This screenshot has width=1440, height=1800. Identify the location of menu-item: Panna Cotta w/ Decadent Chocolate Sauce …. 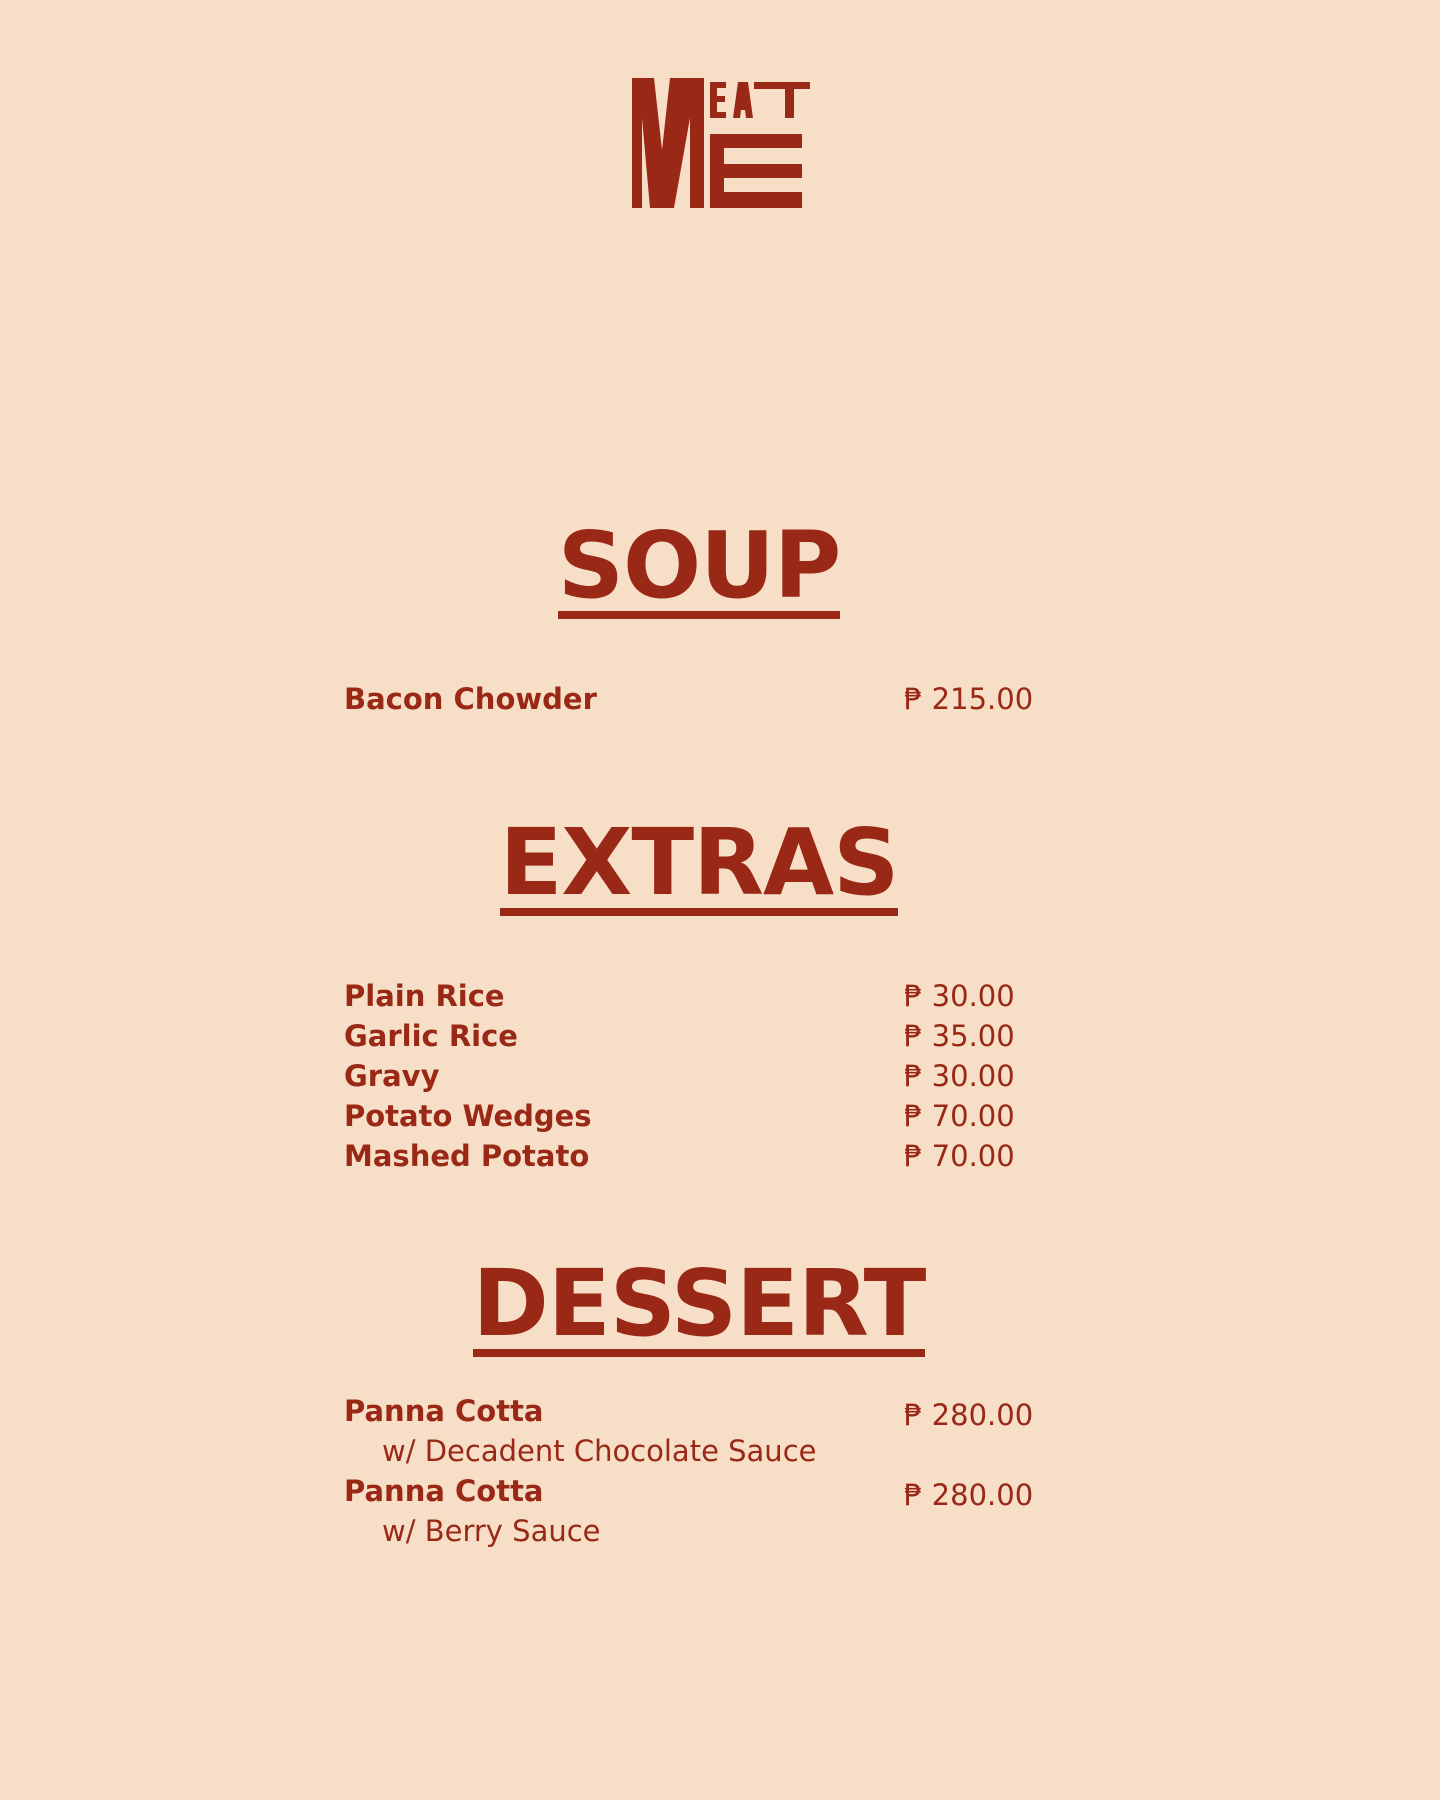
(704, 1431).